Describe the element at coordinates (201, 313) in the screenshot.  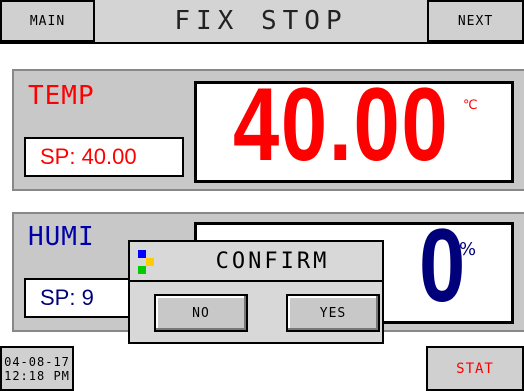
I see `no-button: NO` at that location.